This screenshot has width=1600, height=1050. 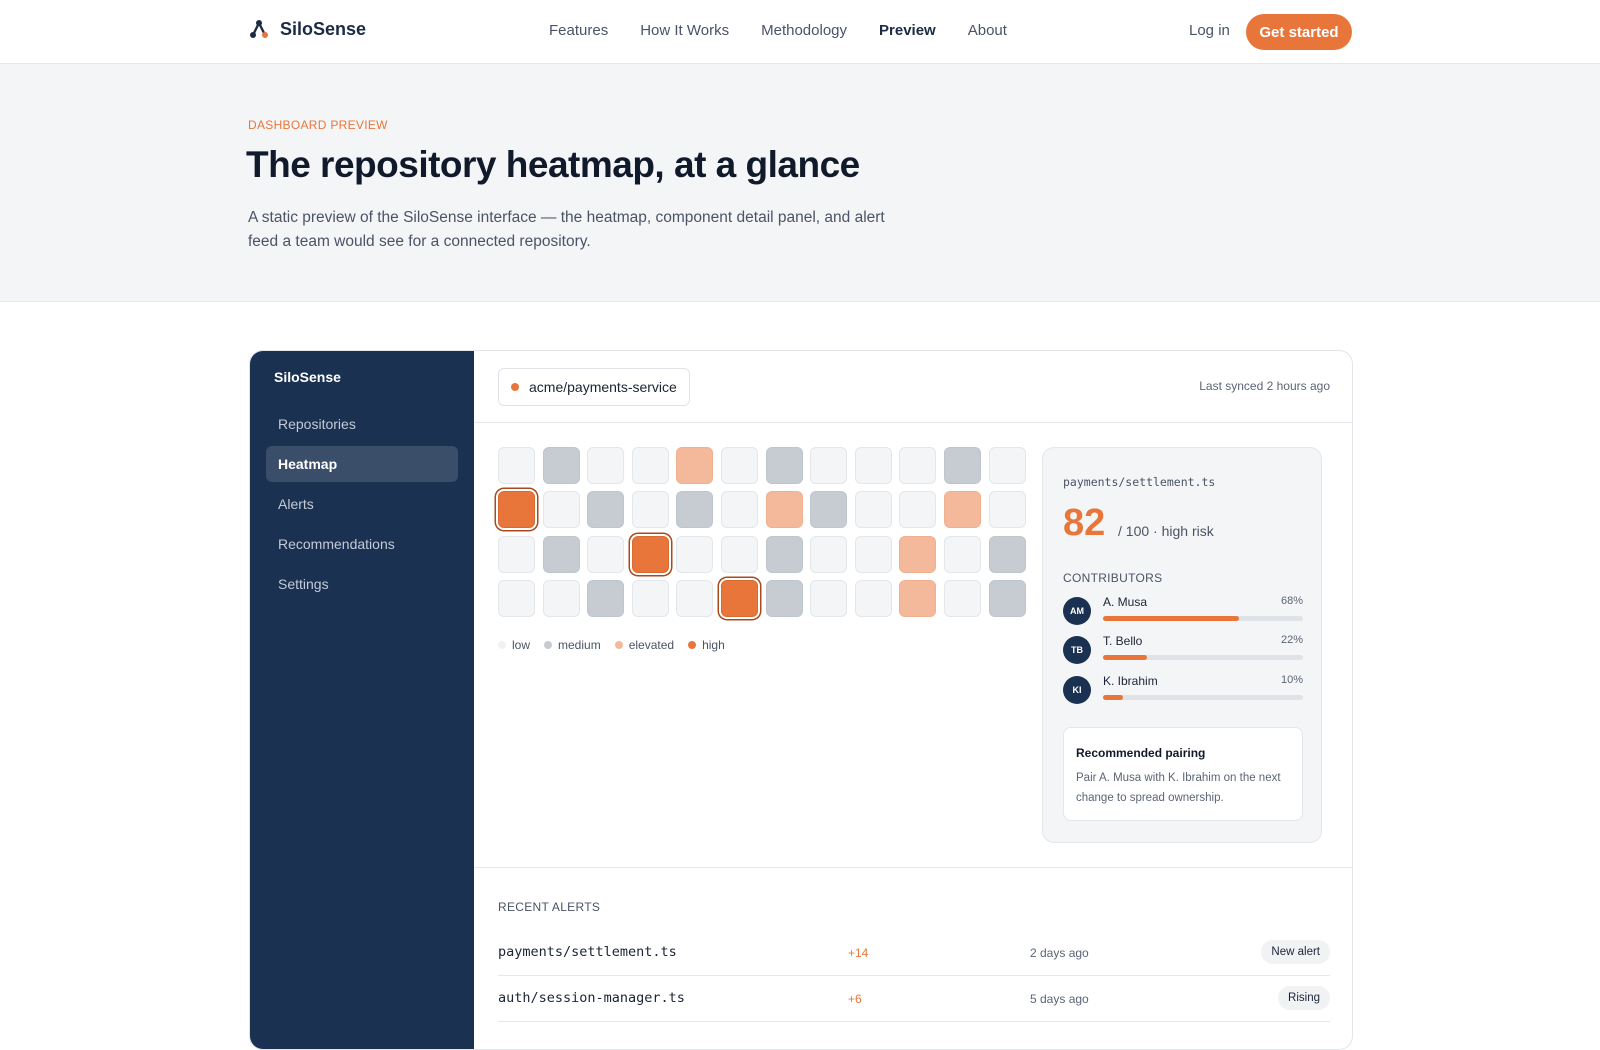 What do you see at coordinates (362, 544) in the screenshot?
I see `sidebar-item-recommendations: Recommendations` at bounding box center [362, 544].